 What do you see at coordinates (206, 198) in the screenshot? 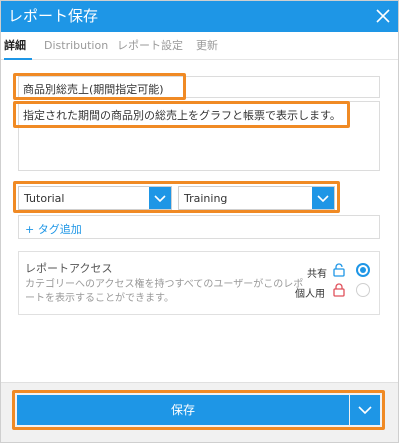
I see `subfolder-select-value: Training` at bounding box center [206, 198].